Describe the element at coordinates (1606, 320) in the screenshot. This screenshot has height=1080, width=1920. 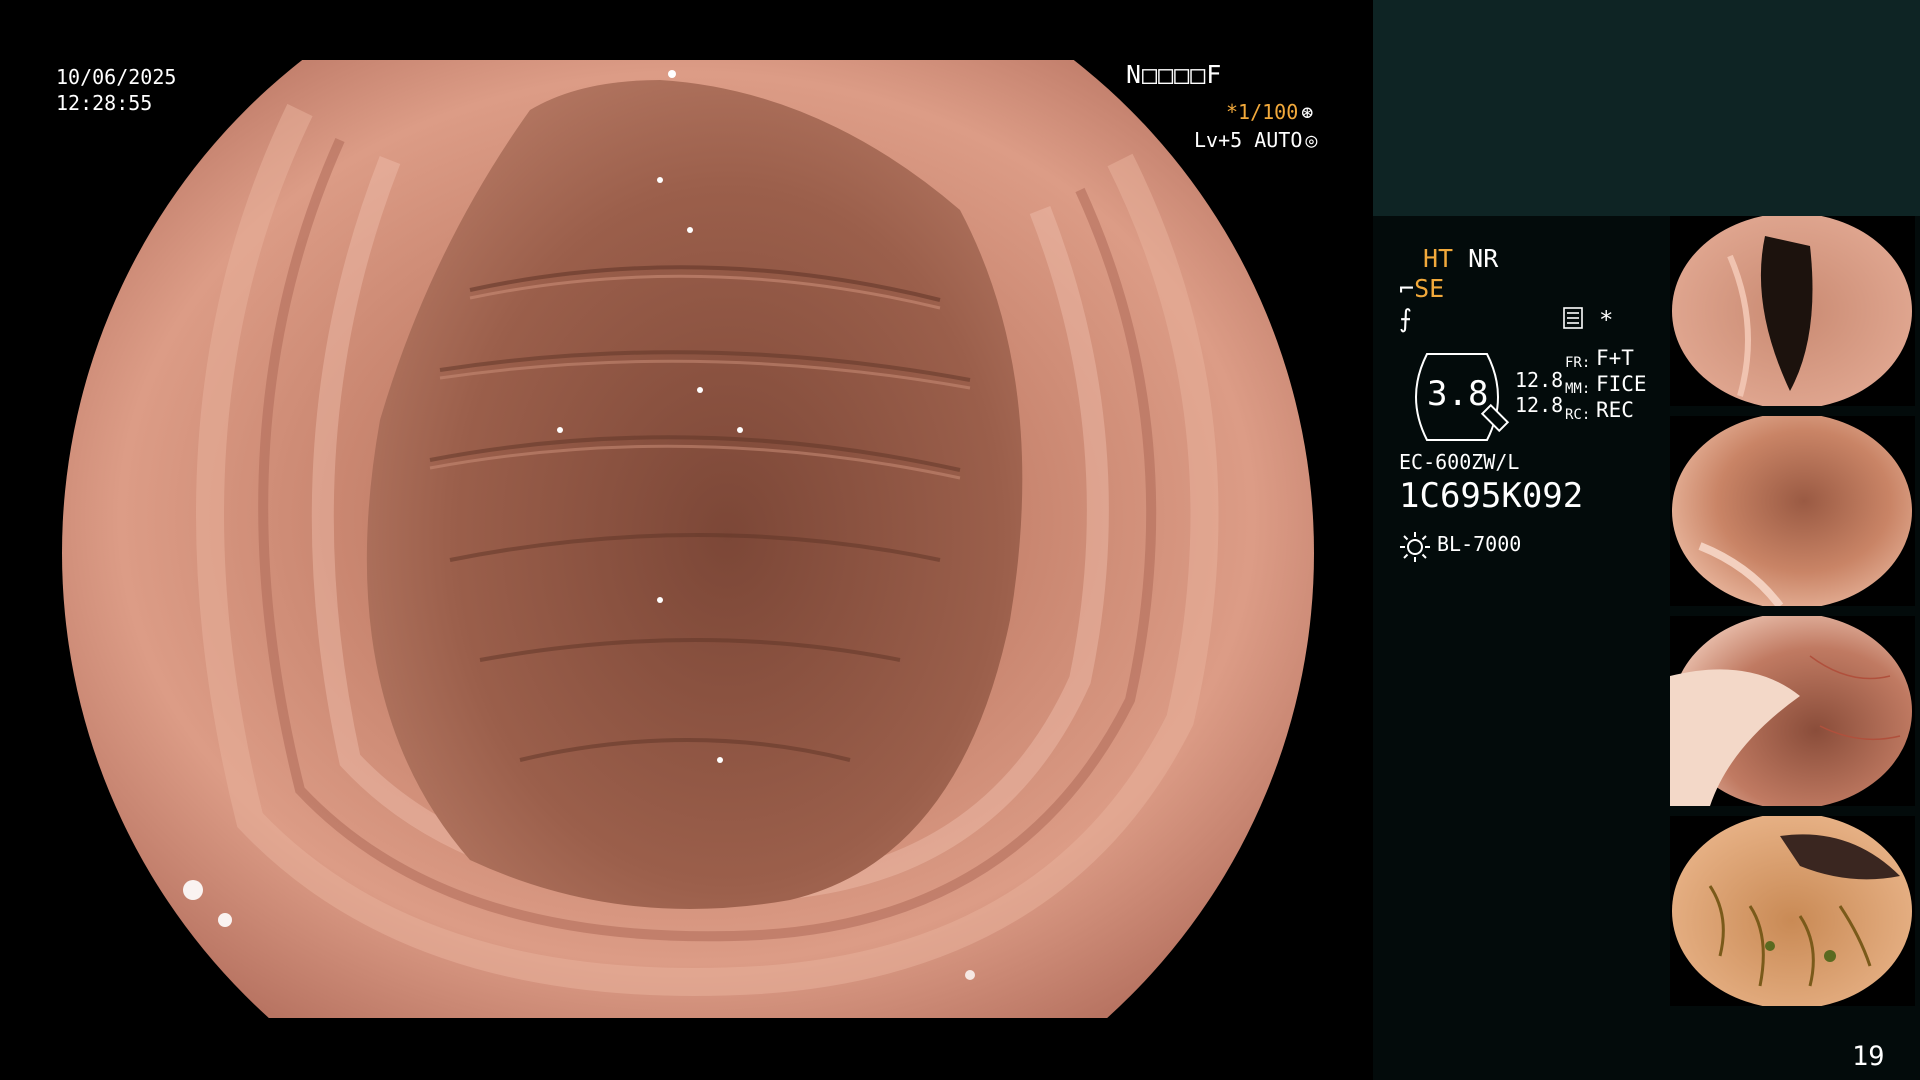
I see `asterisk-indicator: *` at that location.